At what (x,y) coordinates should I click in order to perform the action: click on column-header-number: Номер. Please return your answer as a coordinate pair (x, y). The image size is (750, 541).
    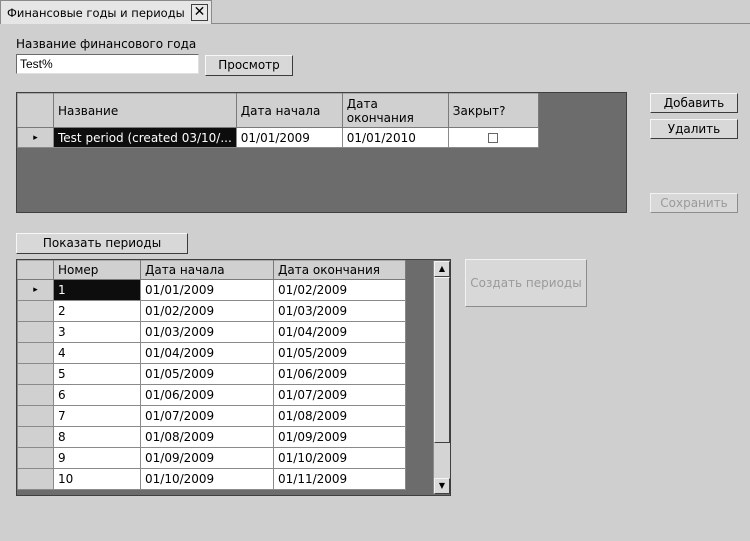
    Looking at the image, I should click on (97, 270).